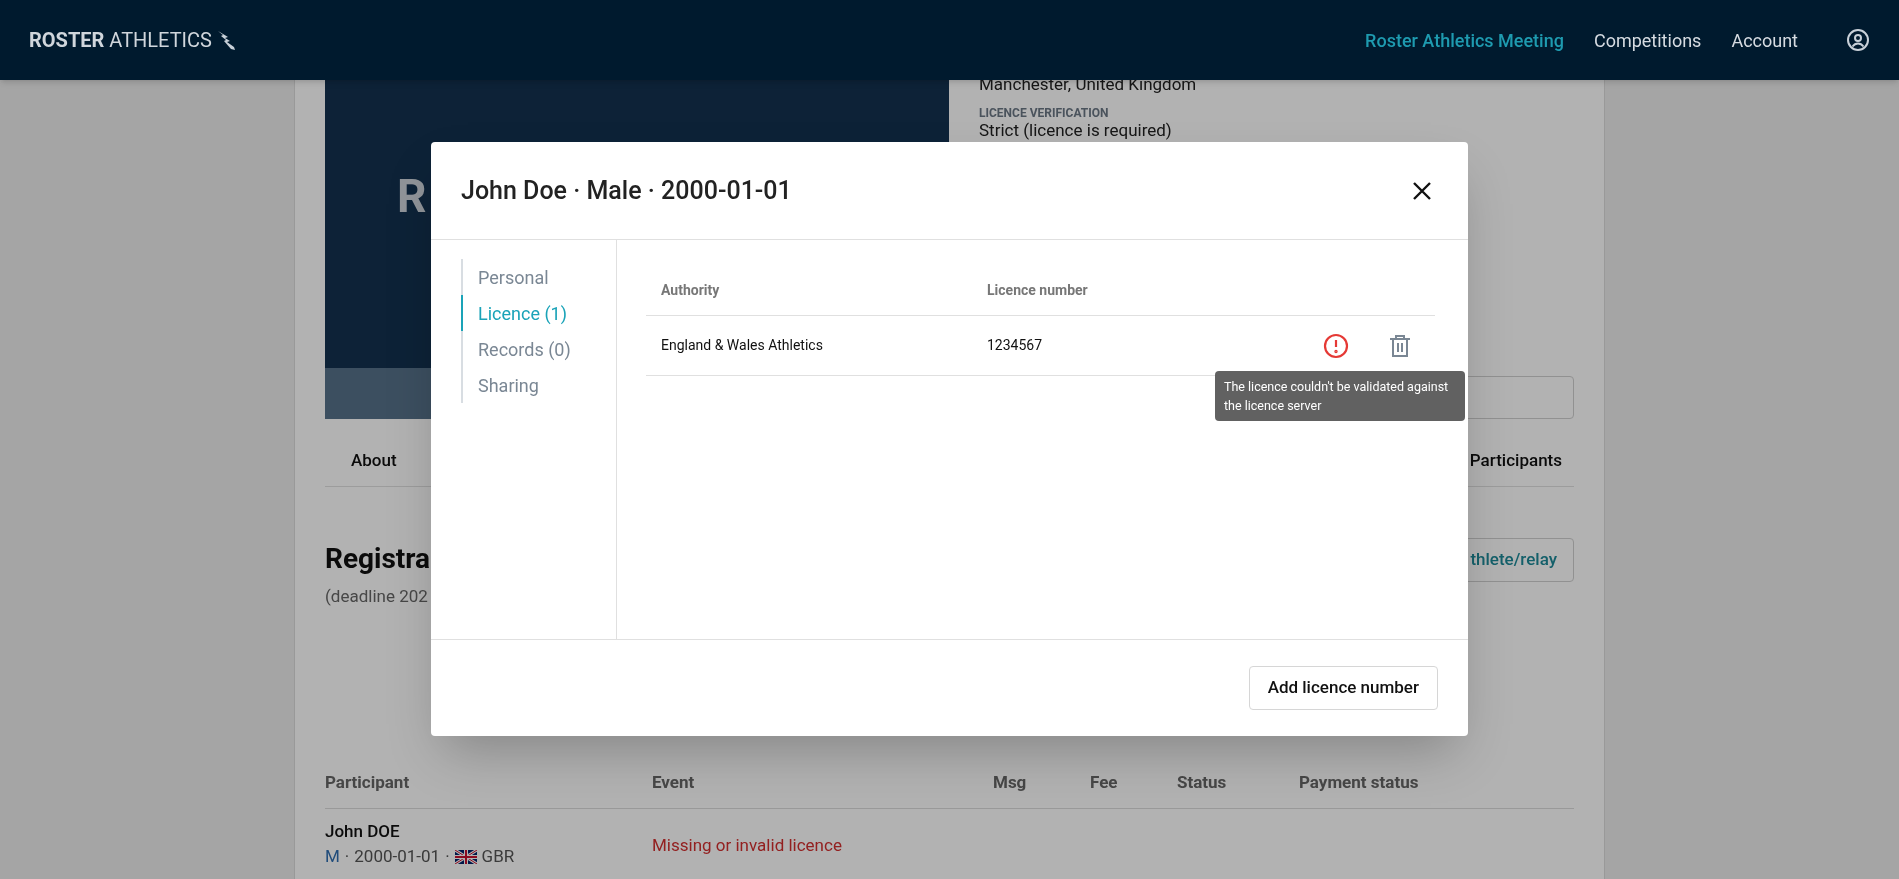 This screenshot has width=1899, height=879. What do you see at coordinates (539, 349) in the screenshot?
I see `dialog-nav-item: Records (0)` at bounding box center [539, 349].